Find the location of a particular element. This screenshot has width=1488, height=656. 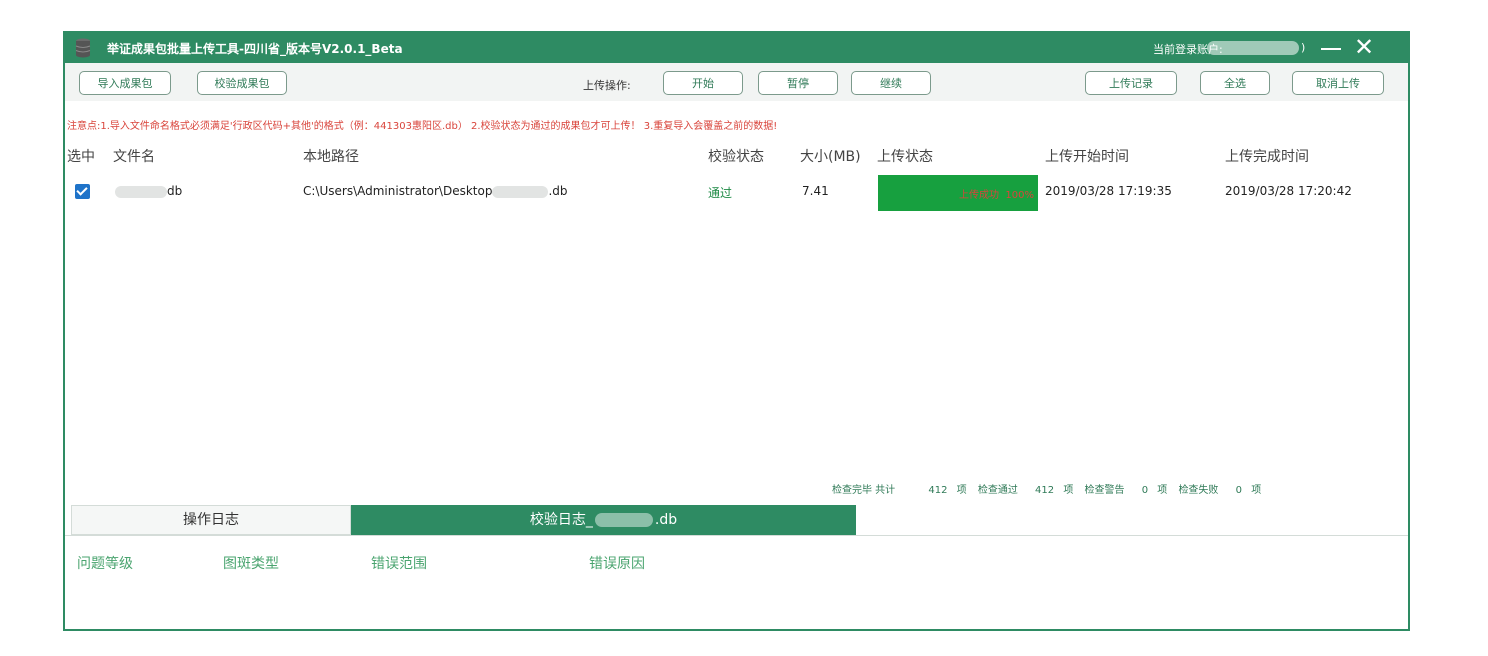

upload-status-text: 上传成功 is located at coordinates (979, 195).